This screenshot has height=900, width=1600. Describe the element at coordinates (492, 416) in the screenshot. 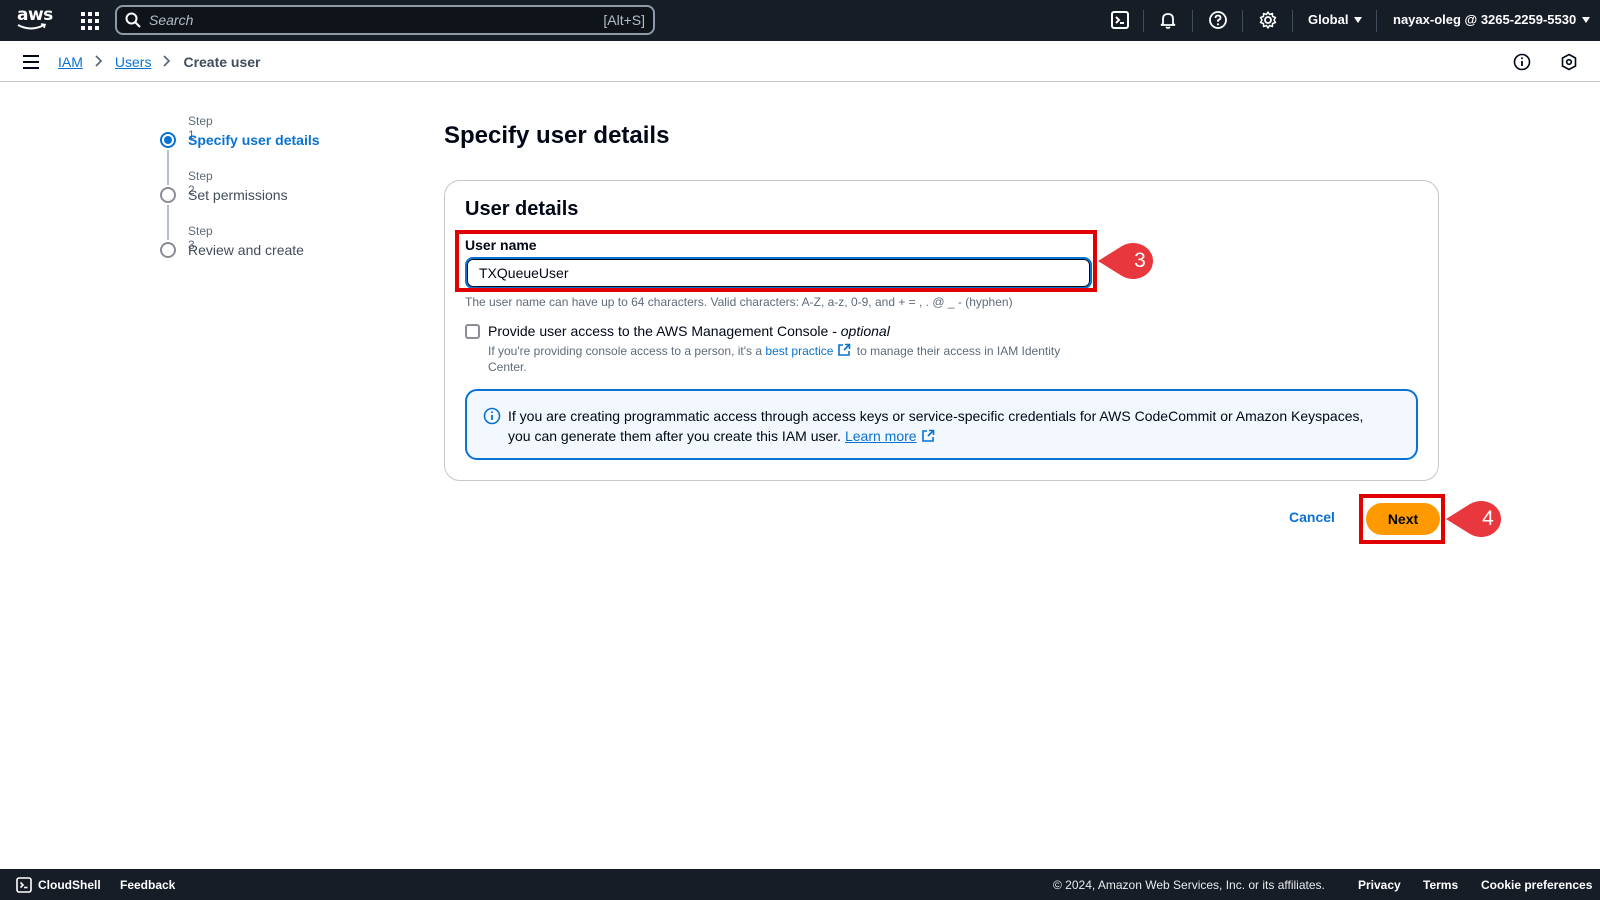

I see `info-icon` at that location.